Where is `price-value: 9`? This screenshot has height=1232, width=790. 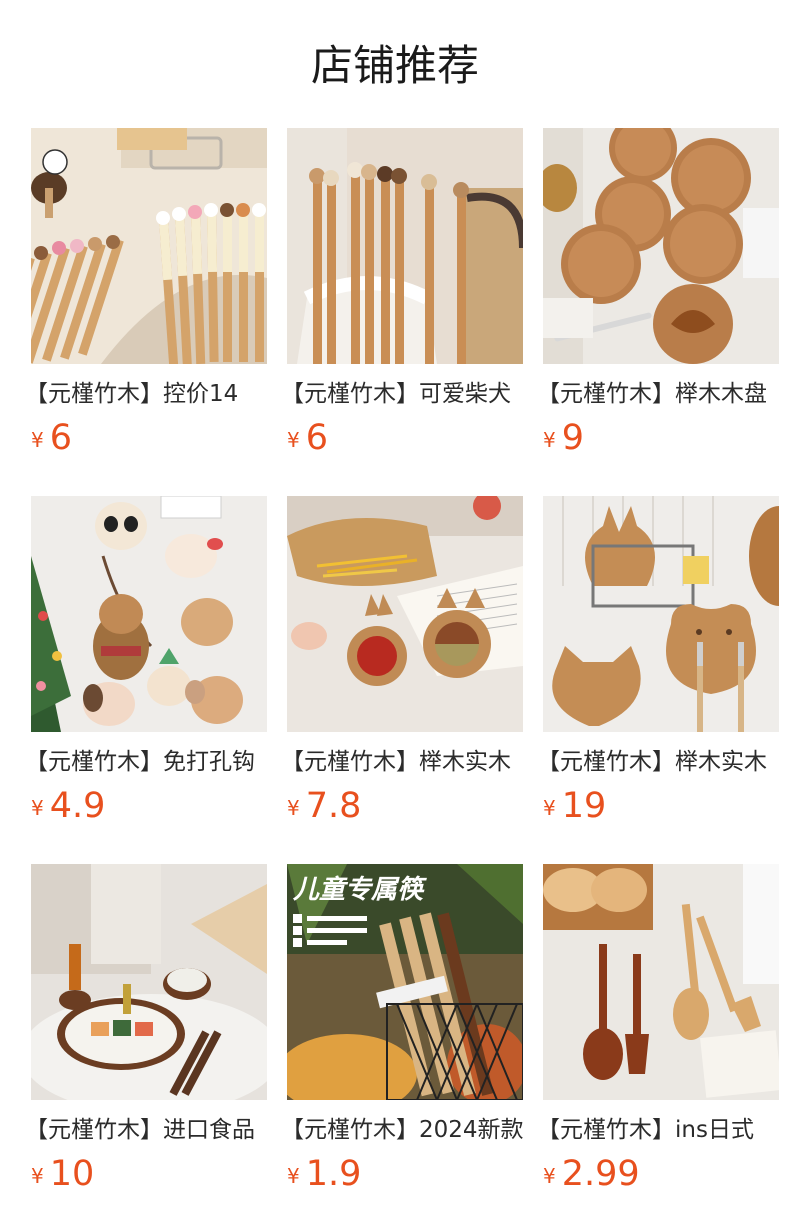 price-value: 9 is located at coordinates (573, 438).